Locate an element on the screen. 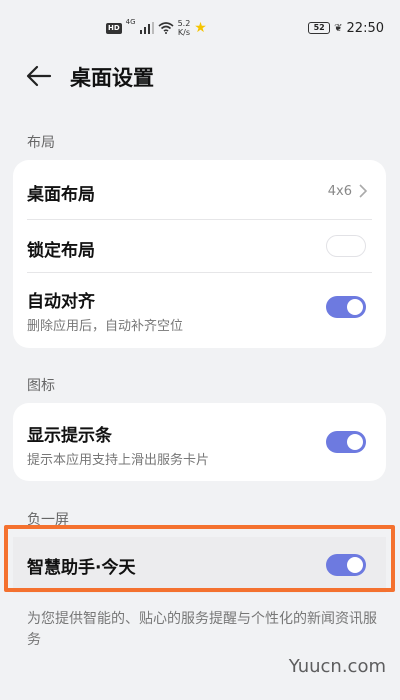  row-subtitle: 删除应用后，自动补齐空位 is located at coordinates (105, 326).